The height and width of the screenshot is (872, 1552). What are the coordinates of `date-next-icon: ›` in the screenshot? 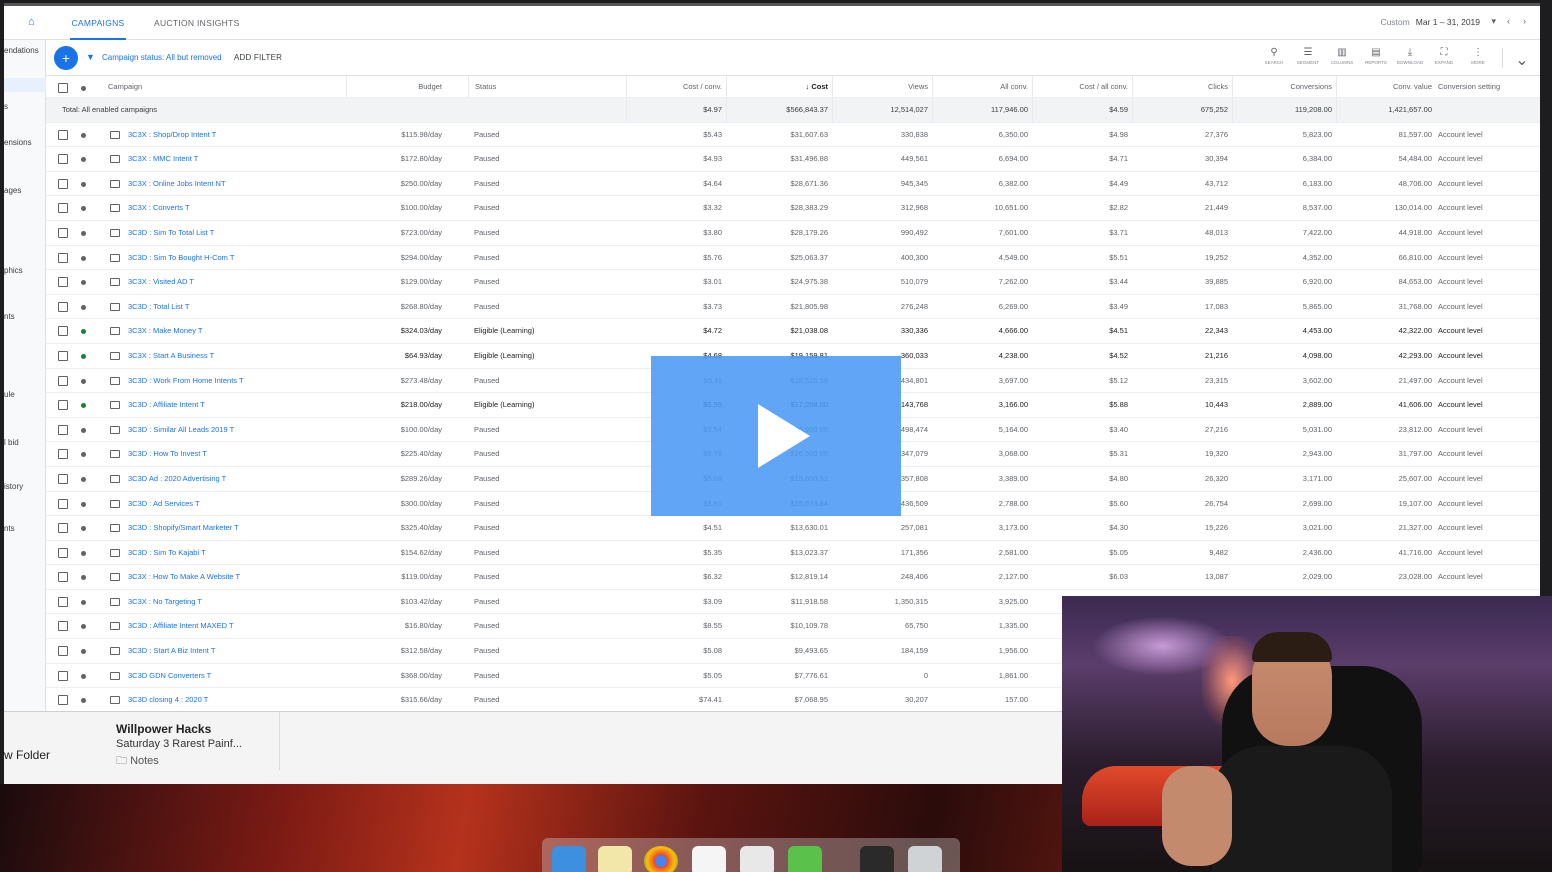 It's located at (1524, 21).